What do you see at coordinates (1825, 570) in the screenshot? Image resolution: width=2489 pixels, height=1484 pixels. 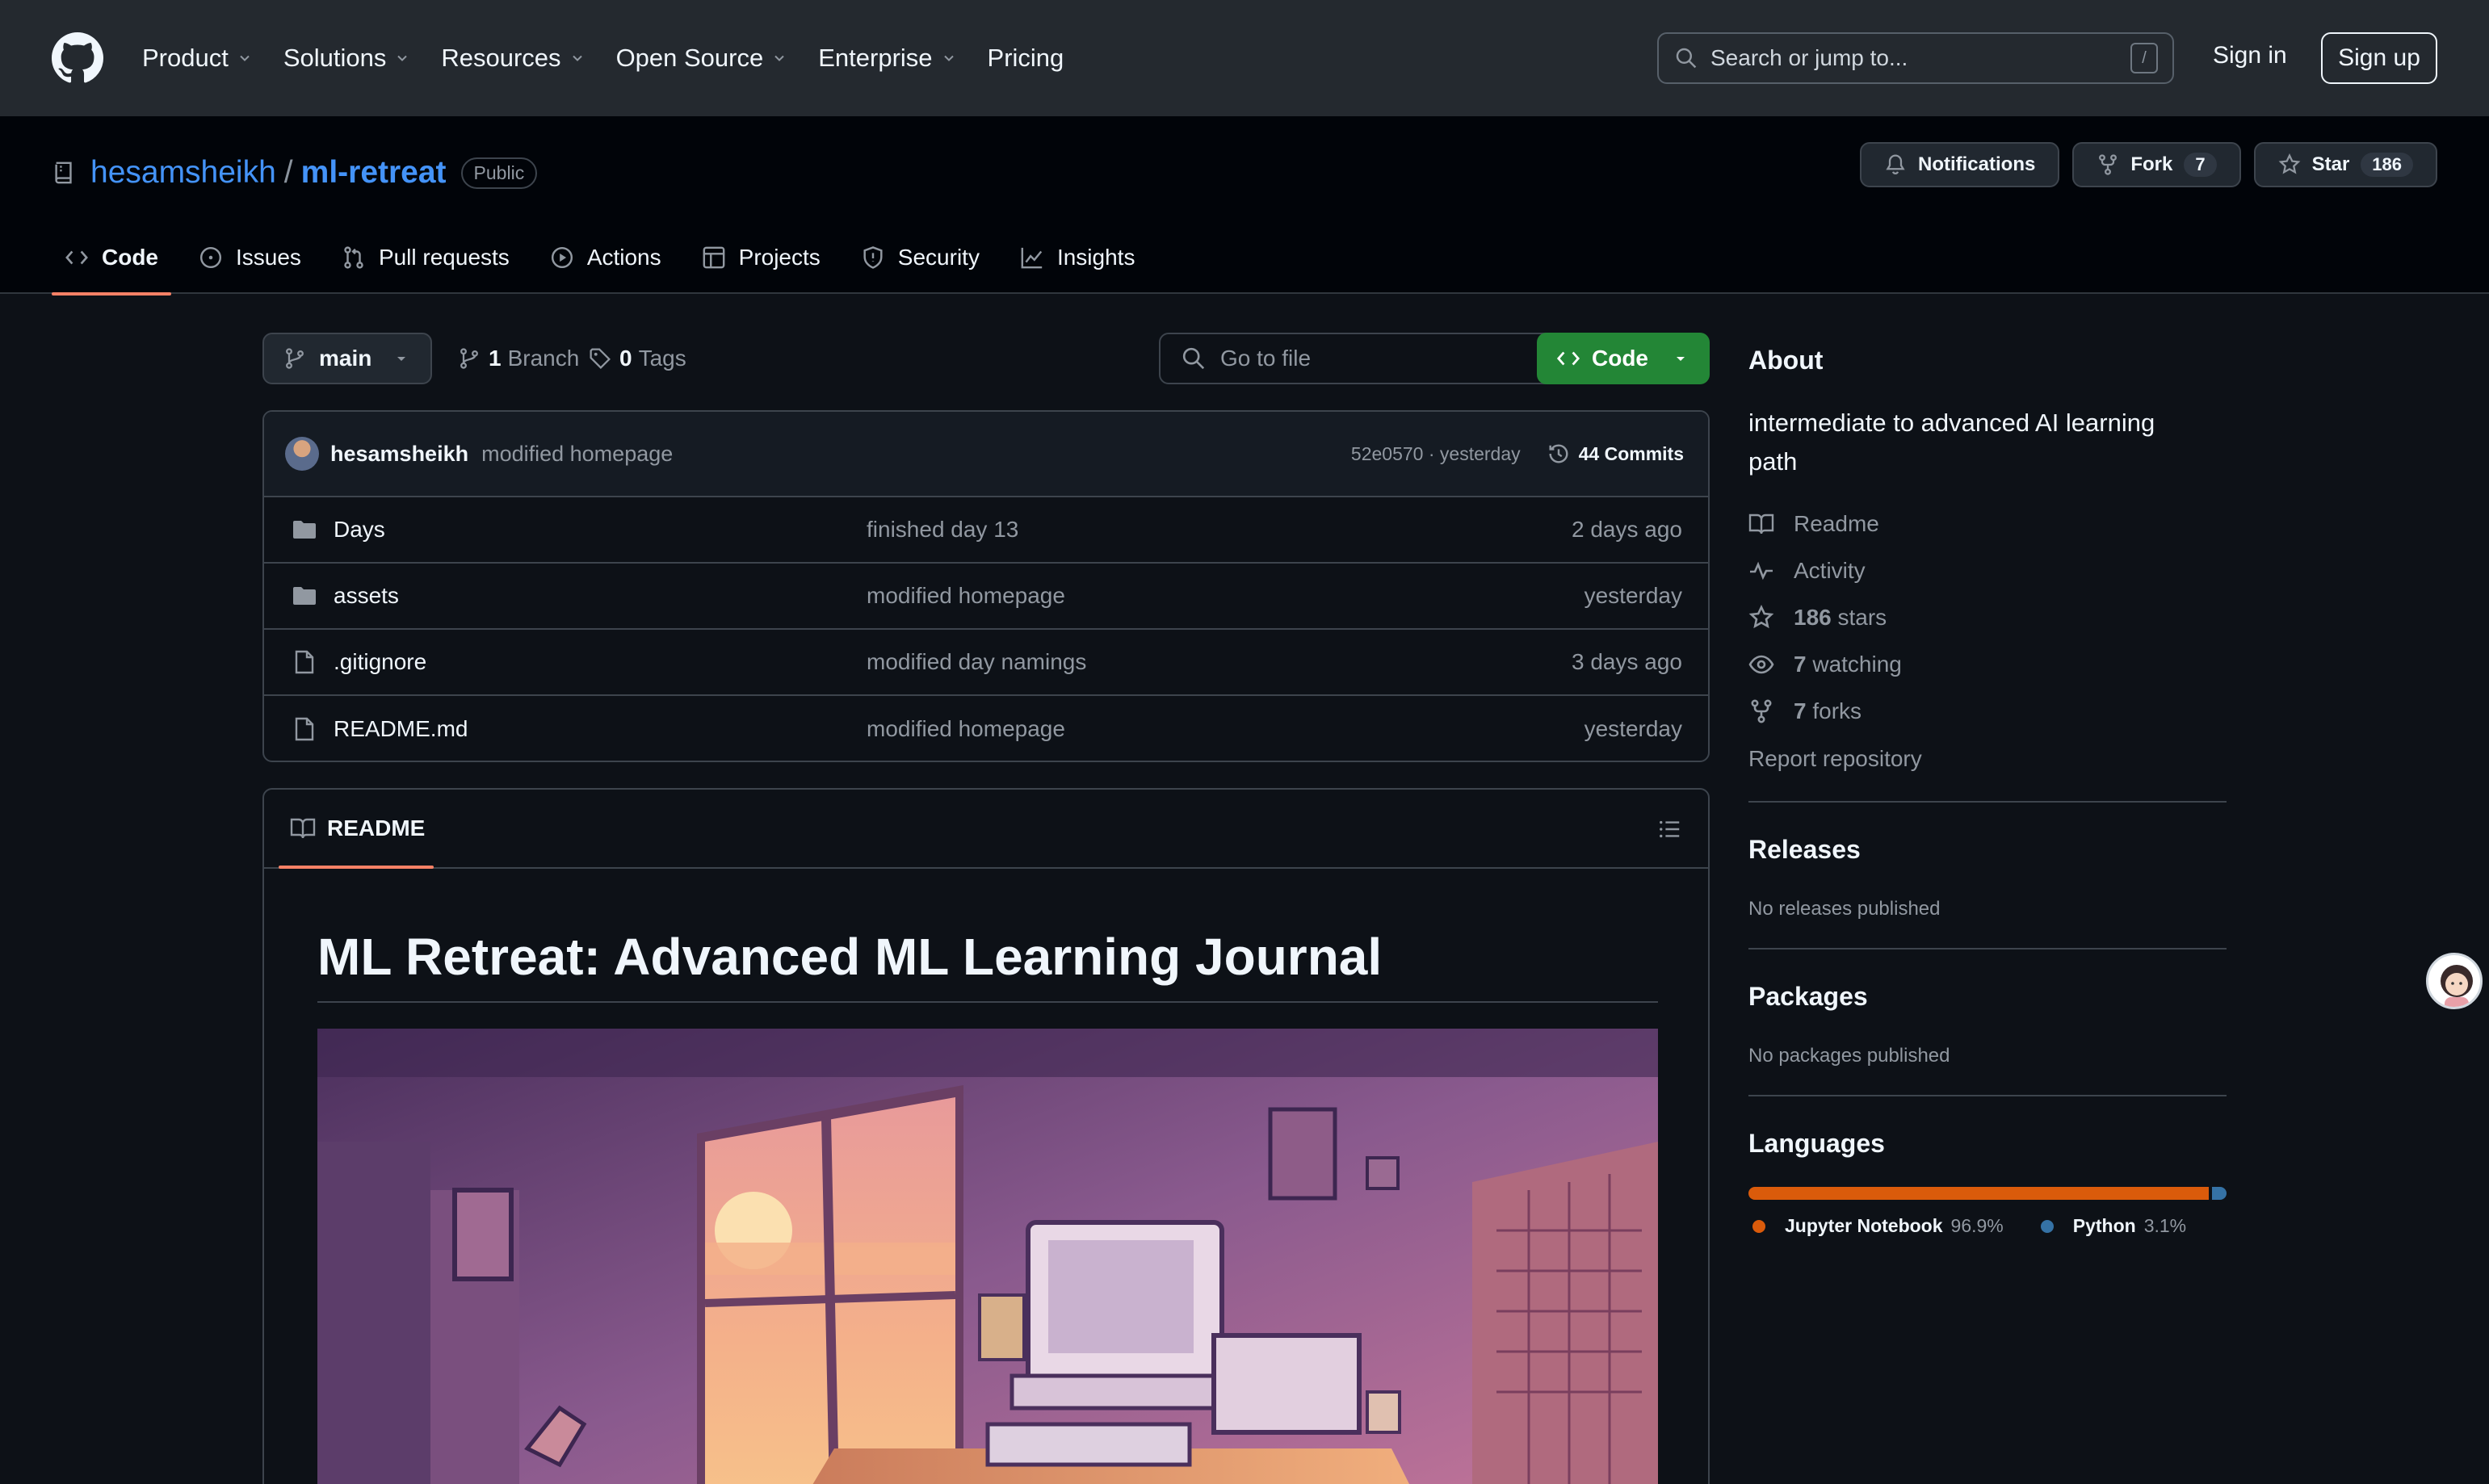 I see `activity-link: Activity` at bounding box center [1825, 570].